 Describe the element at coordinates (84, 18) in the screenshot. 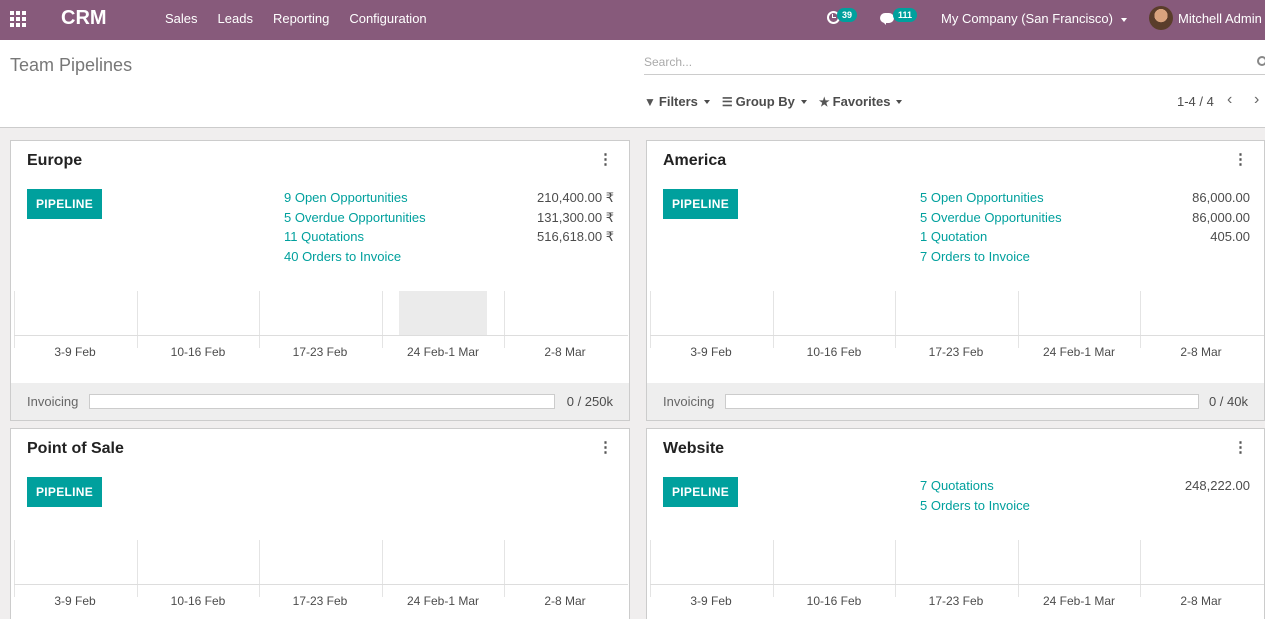

I see `app-brand: CRM` at that location.